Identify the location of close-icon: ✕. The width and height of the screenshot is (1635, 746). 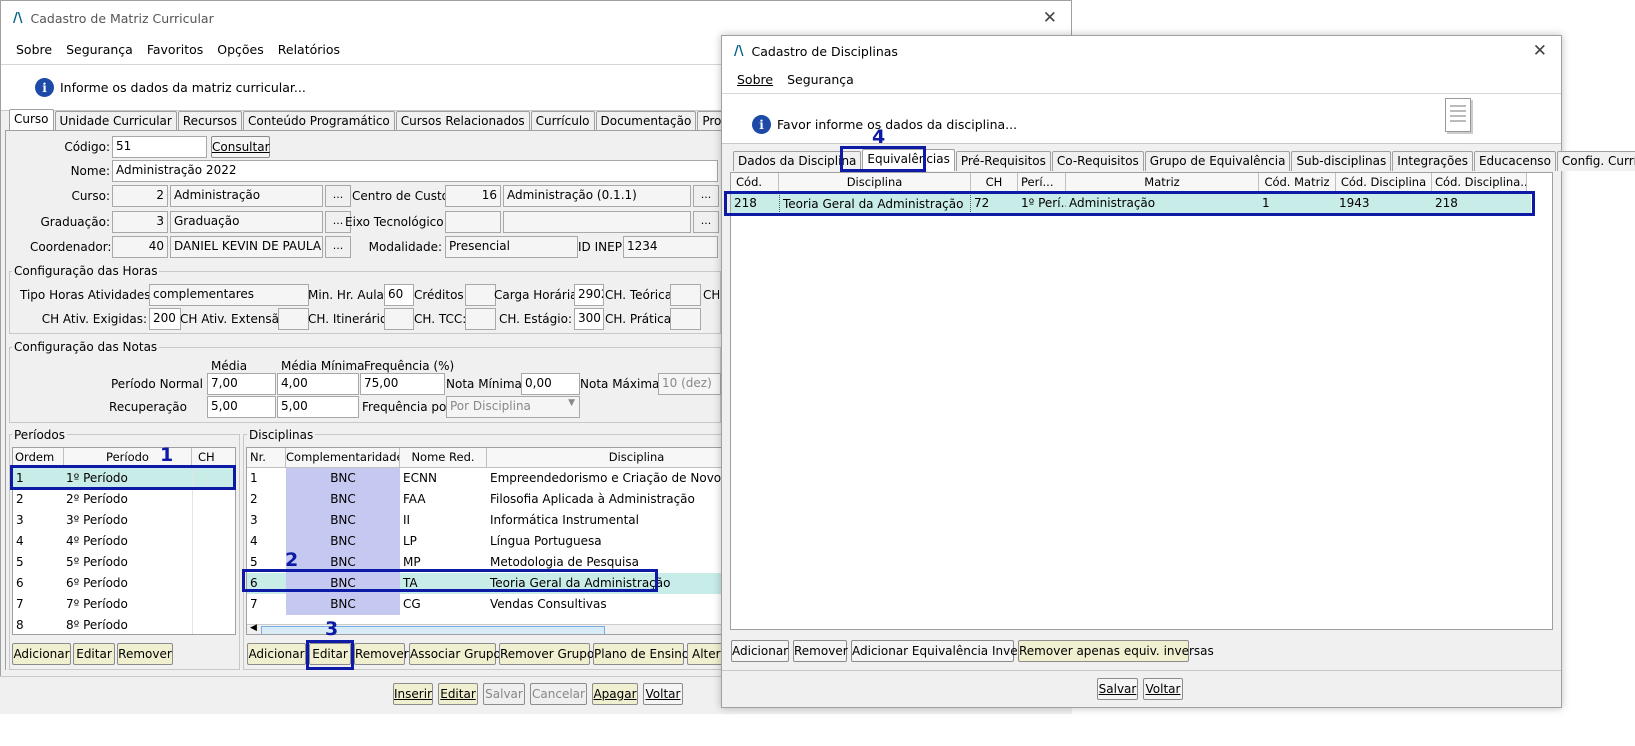
(1050, 18).